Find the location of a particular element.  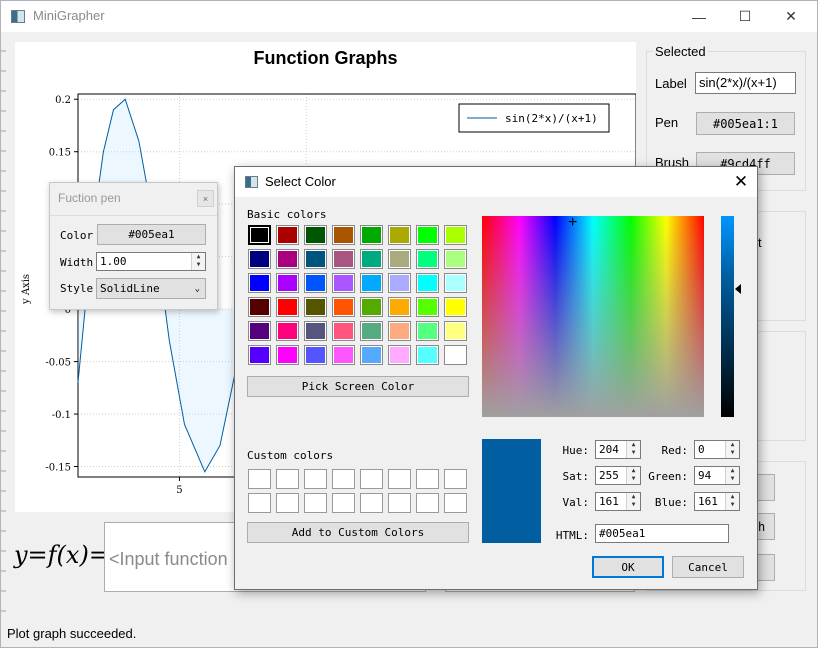

sat-spinbox: 255 ▲ ▼ is located at coordinates (618, 475).